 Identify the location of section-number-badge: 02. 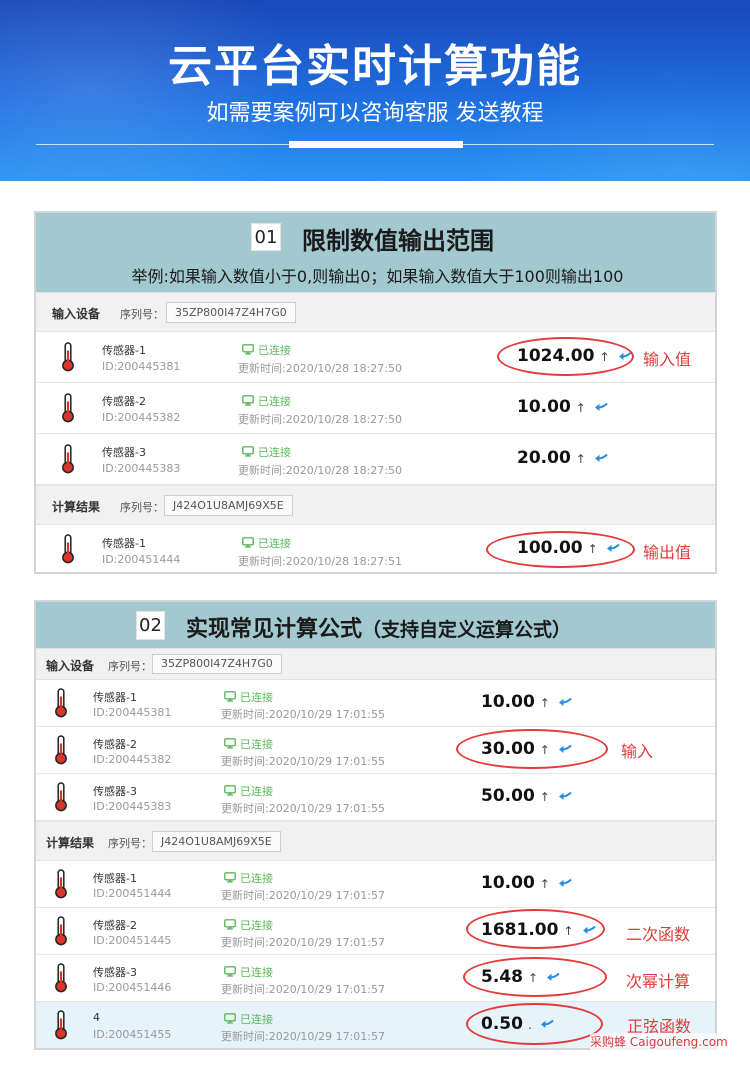
(150, 625).